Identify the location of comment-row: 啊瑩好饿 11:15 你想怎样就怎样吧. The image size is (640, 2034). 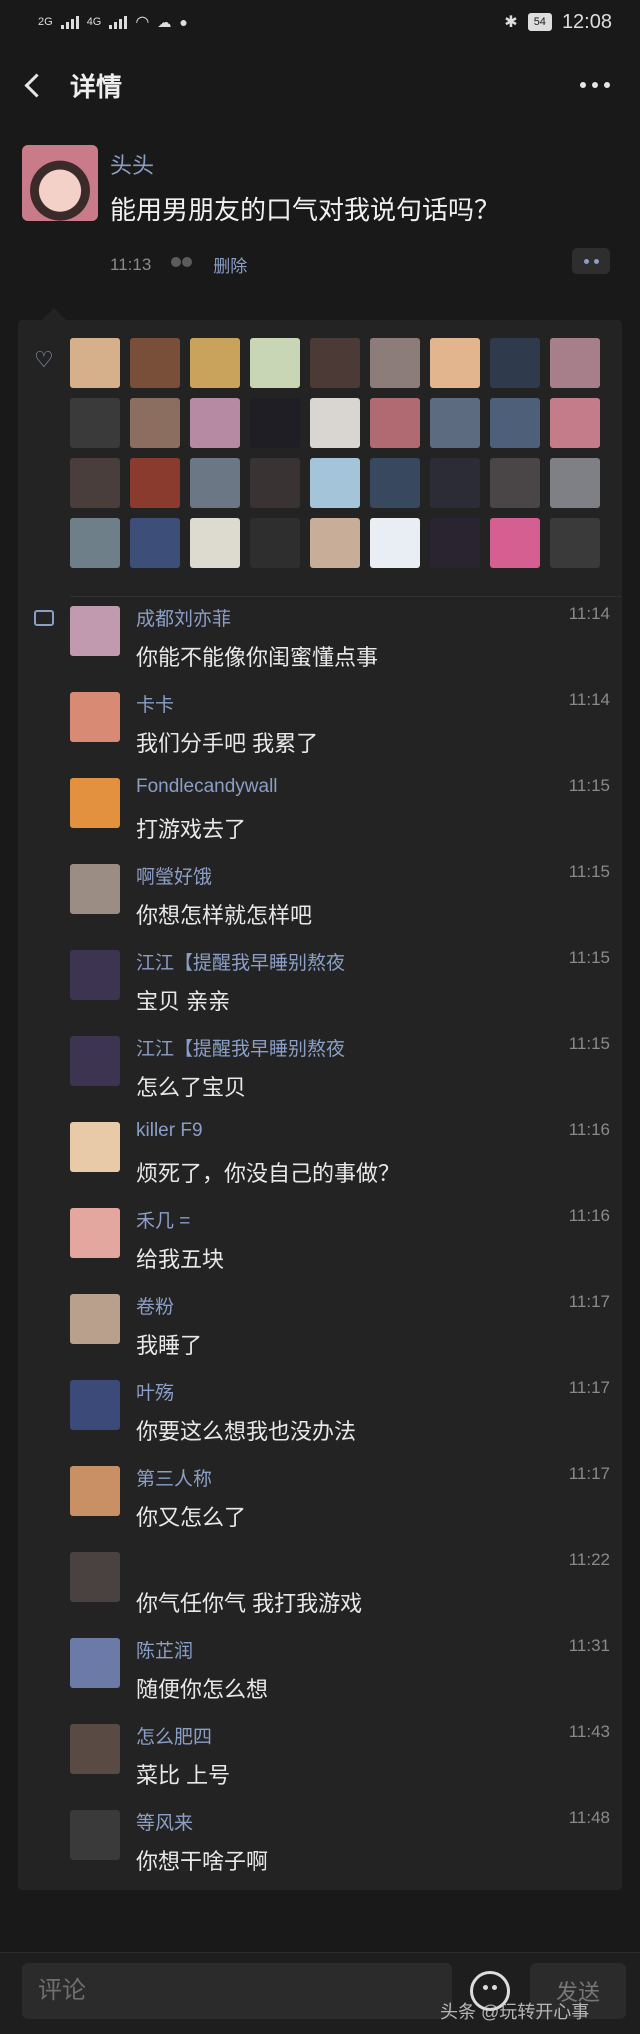
(340, 893).